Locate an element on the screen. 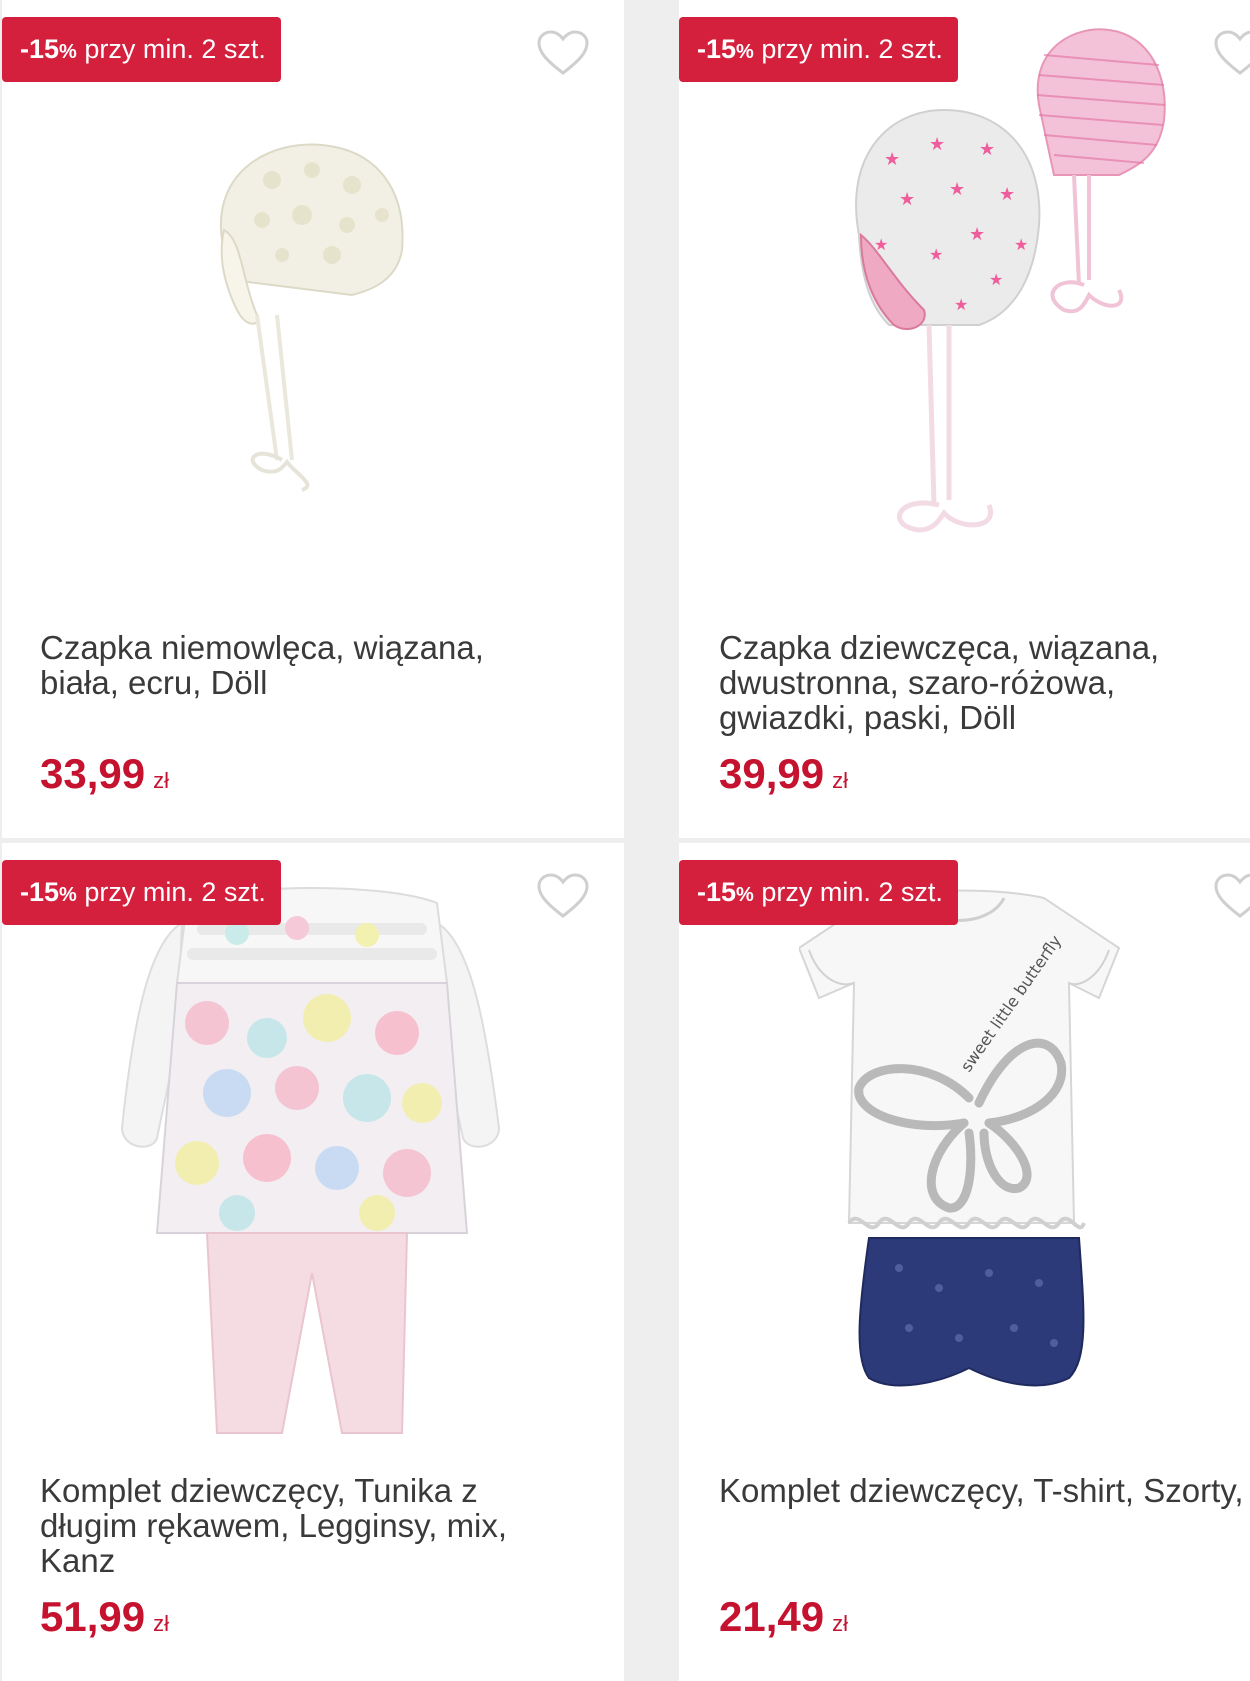 This screenshot has width=1250, height=1681. product-price: 51,99 zł is located at coordinates (104, 1617).